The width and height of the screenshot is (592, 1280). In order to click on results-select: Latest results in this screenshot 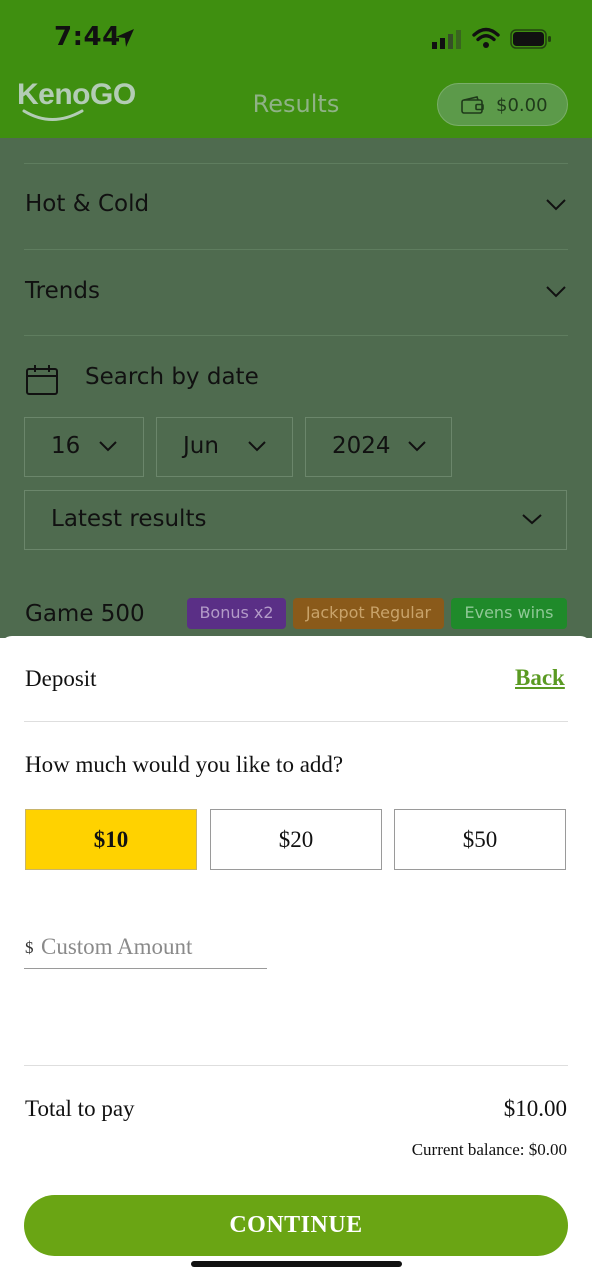, I will do `click(295, 520)`.